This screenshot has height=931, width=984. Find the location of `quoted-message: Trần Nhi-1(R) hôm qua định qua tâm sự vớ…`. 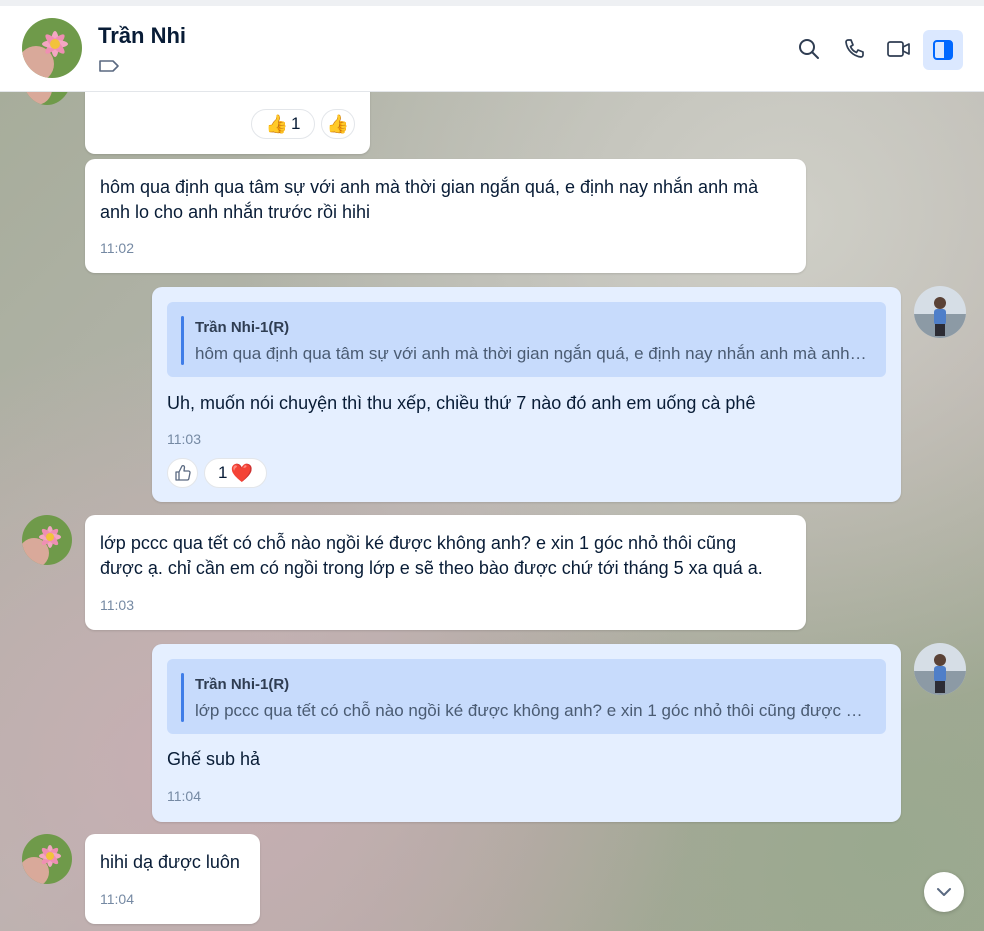

quoted-message: Trần Nhi-1(R) hôm qua định qua tâm sự vớ… is located at coordinates (526, 339).